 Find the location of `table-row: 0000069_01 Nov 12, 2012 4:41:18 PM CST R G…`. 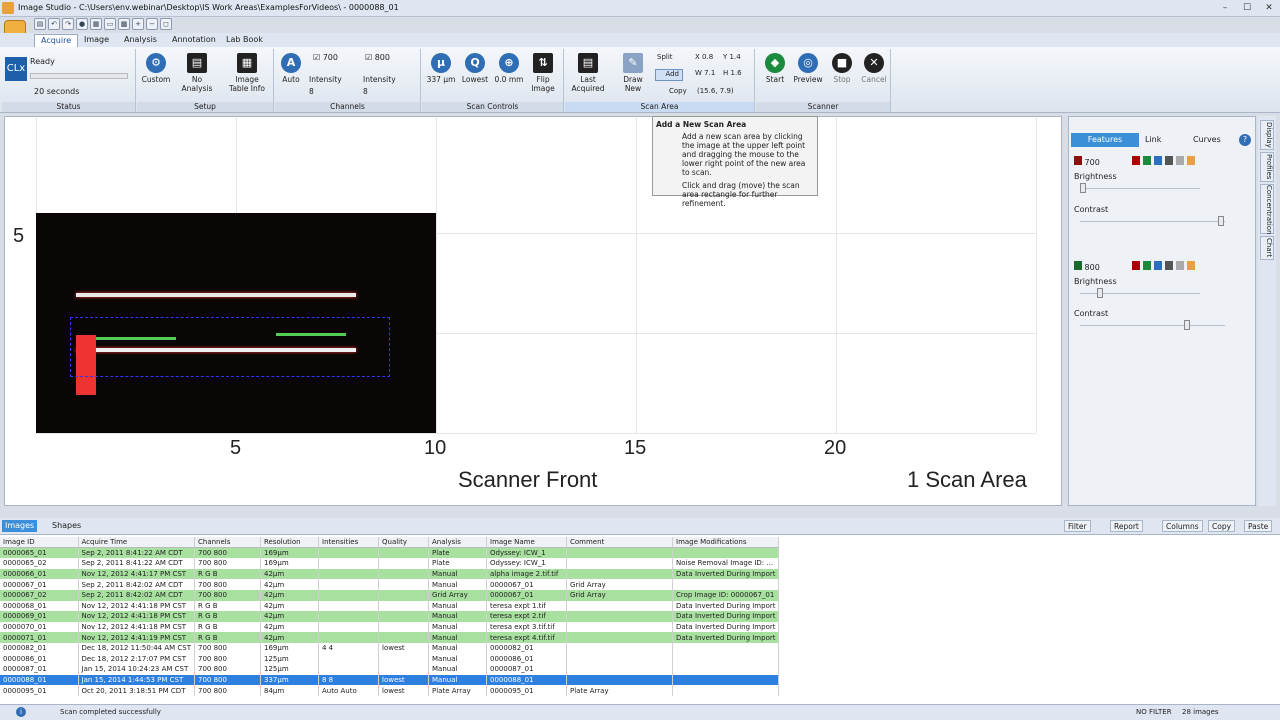

table-row: 0000069_01 Nov 12, 2012 4:41:18 PM CST R G… is located at coordinates (390, 616).